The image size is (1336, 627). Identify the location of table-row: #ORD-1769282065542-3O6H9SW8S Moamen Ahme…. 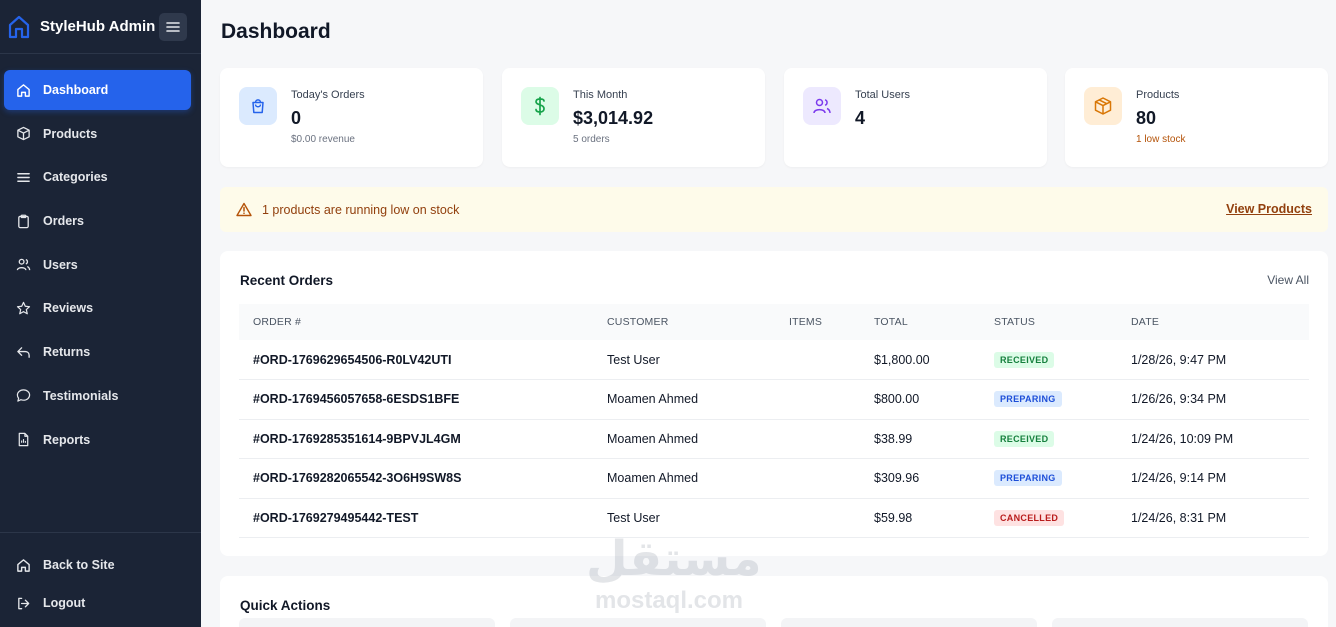
(774, 478).